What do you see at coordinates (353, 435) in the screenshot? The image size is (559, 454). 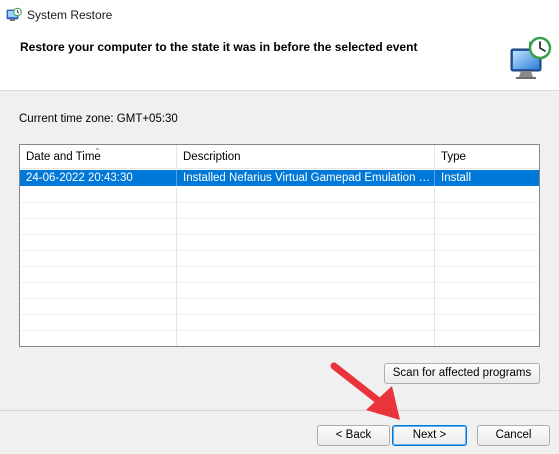 I see `back-button: < Back` at bounding box center [353, 435].